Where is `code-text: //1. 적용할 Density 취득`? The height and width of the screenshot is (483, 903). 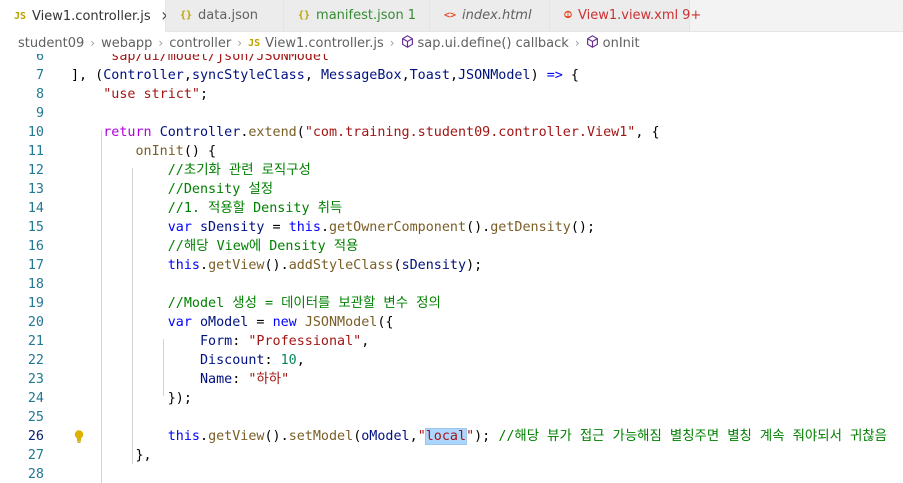 code-text: //1. 적용할 Density 취득 is located at coordinates (206, 208).